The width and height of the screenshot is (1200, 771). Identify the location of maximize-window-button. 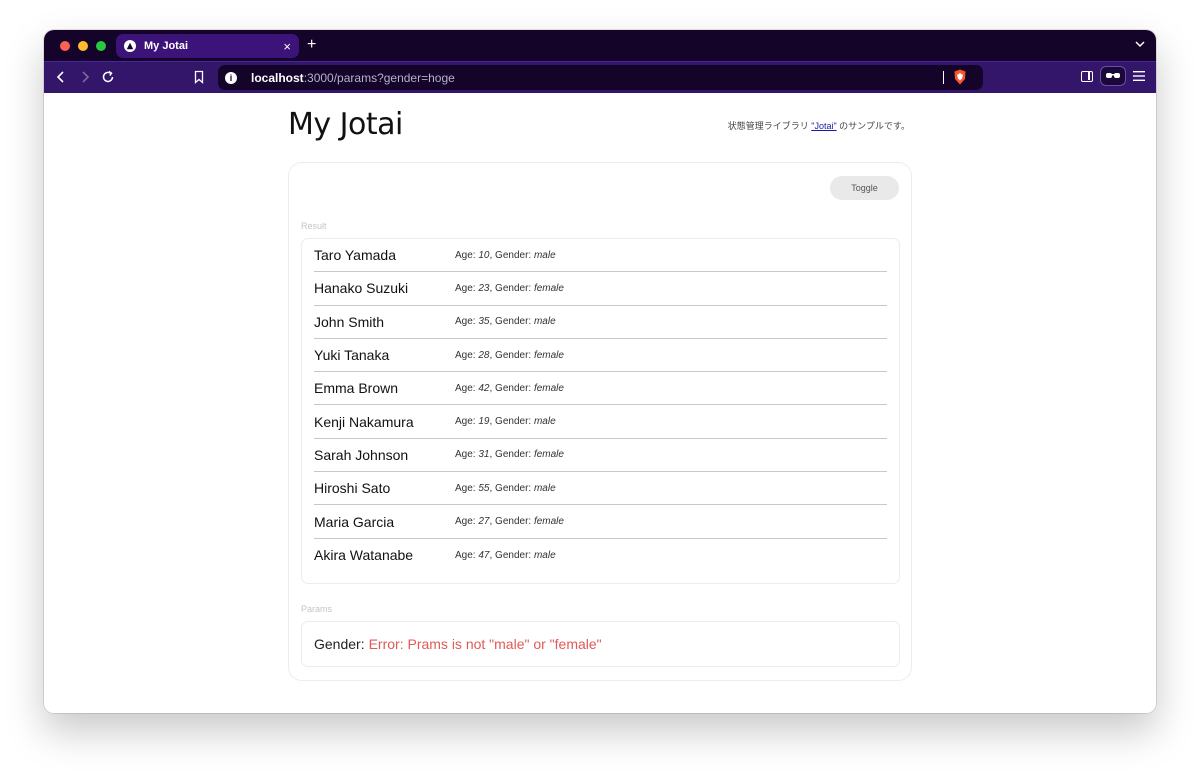
(101, 45).